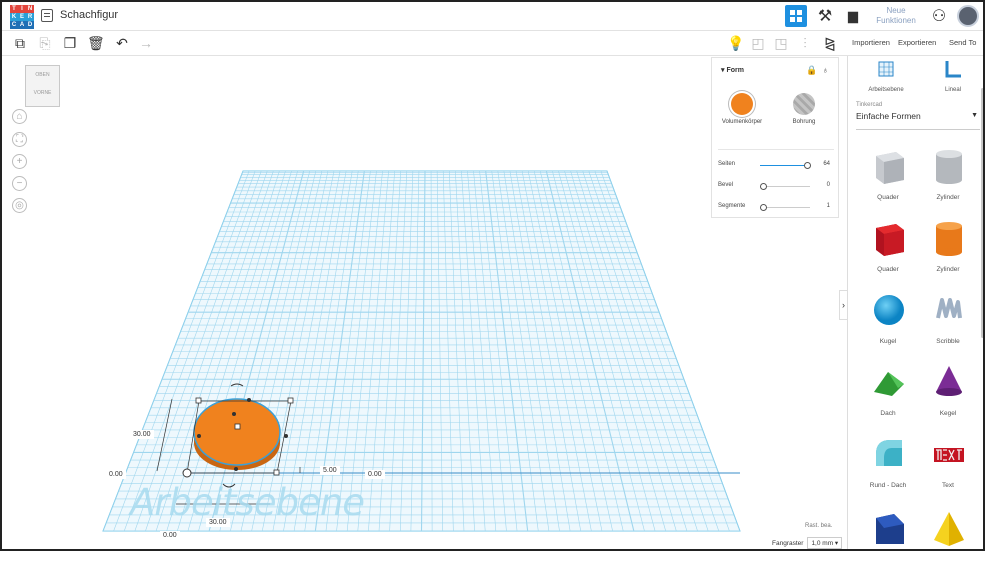 The width and height of the screenshot is (985, 576). What do you see at coordinates (948, 324) in the screenshot?
I see `shape-scribble: Scribble` at bounding box center [948, 324].